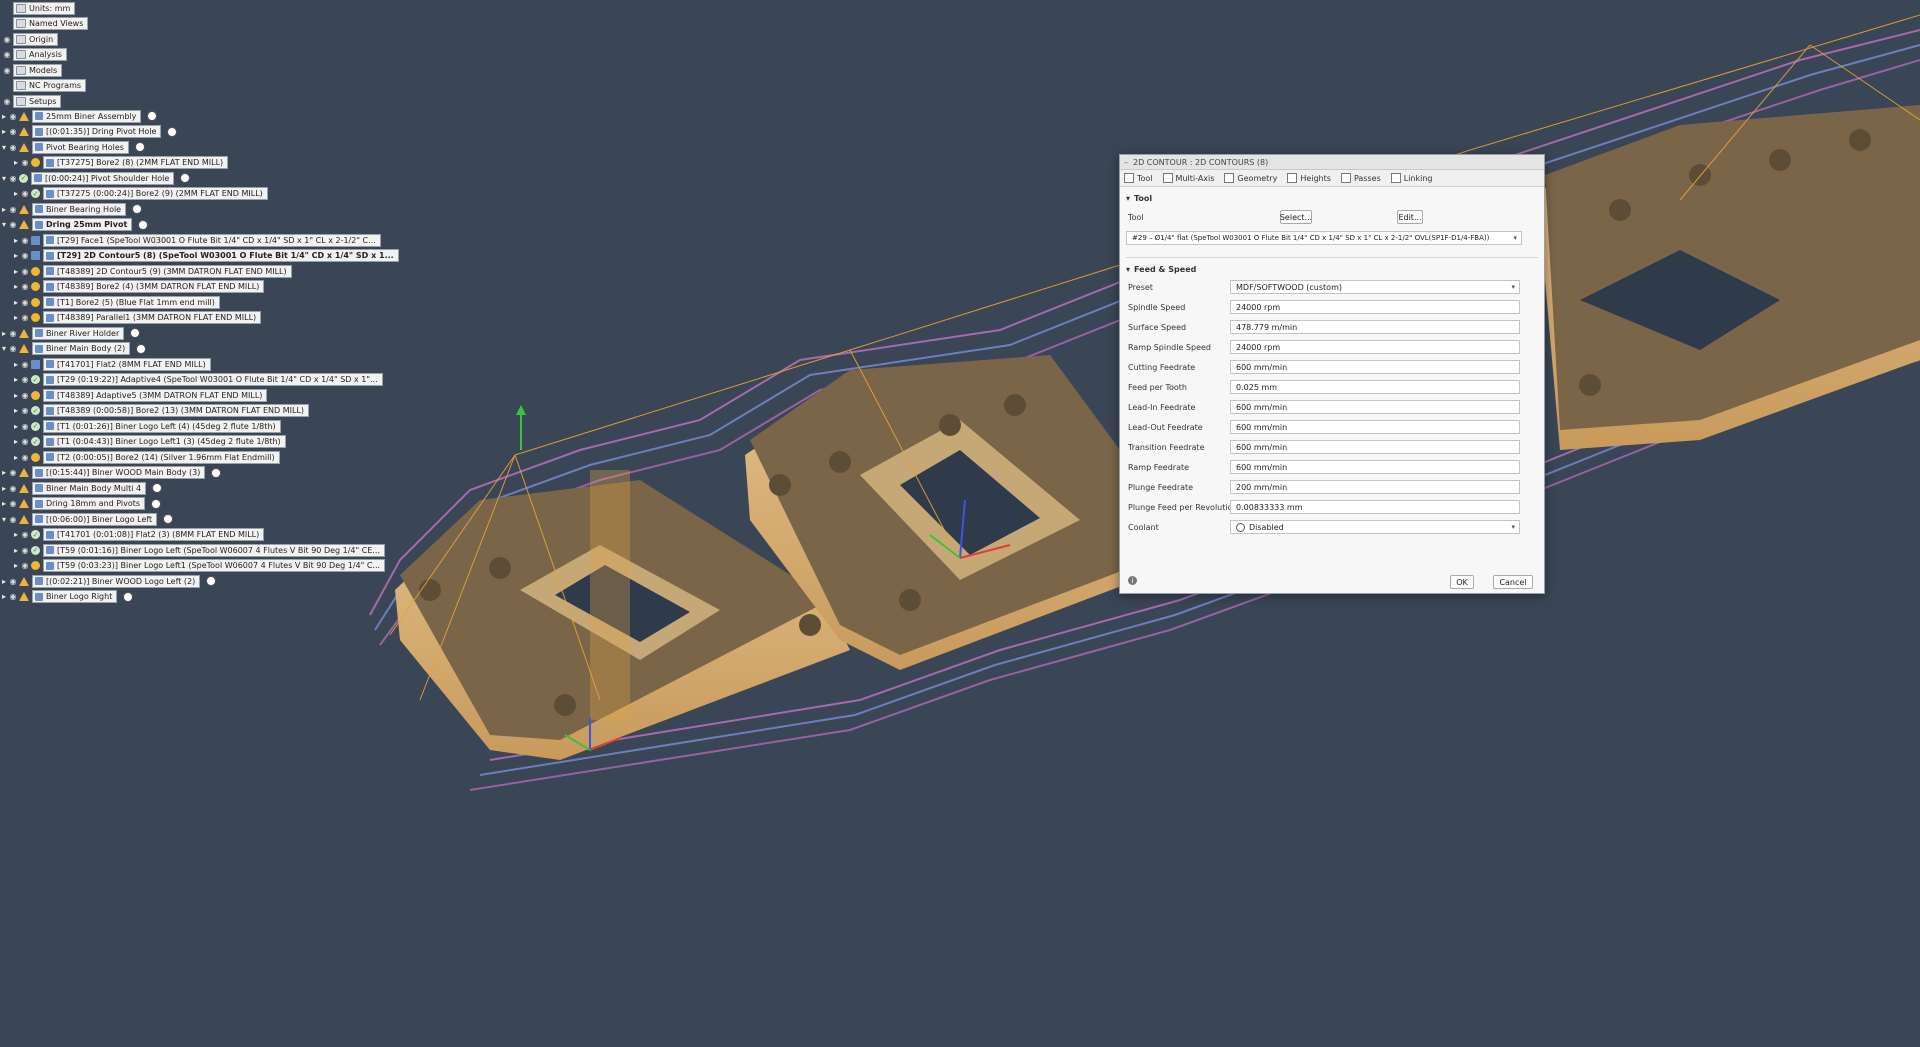  What do you see at coordinates (87, 116) in the screenshot?
I see `operation-label: 25mm Biner Assembly` at bounding box center [87, 116].